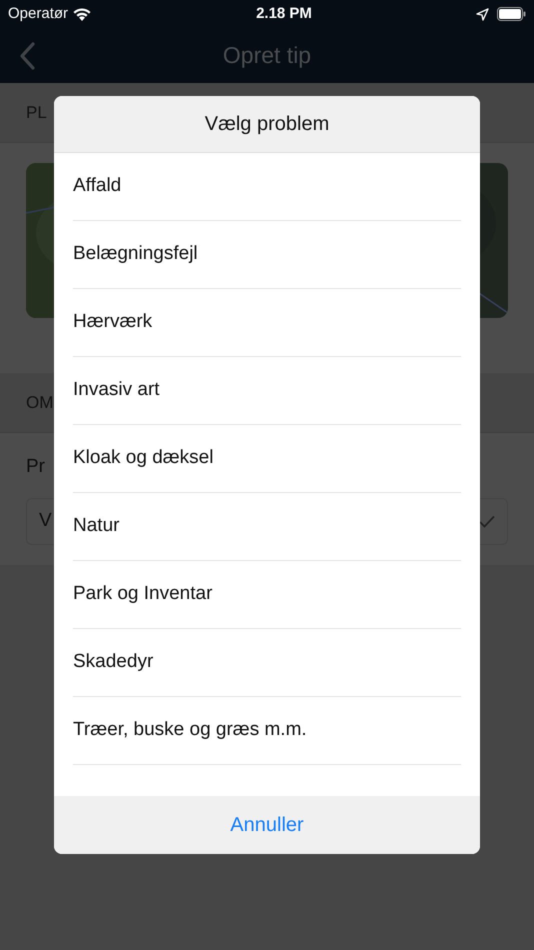 The width and height of the screenshot is (534, 950). What do you see at coordinates (482, 14) in the screenshot?
I see `location-arrow-icon` at bounding box center [482, 14].